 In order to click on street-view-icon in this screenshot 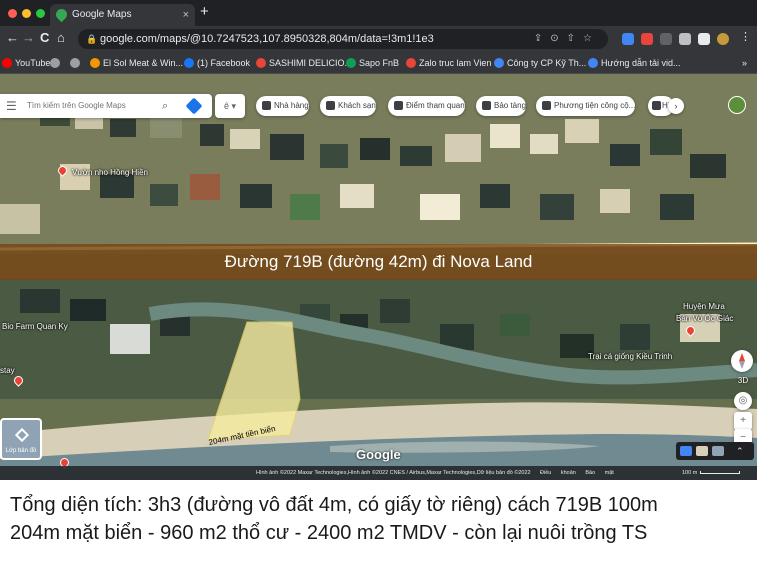, I will do `click(686, 451)`.